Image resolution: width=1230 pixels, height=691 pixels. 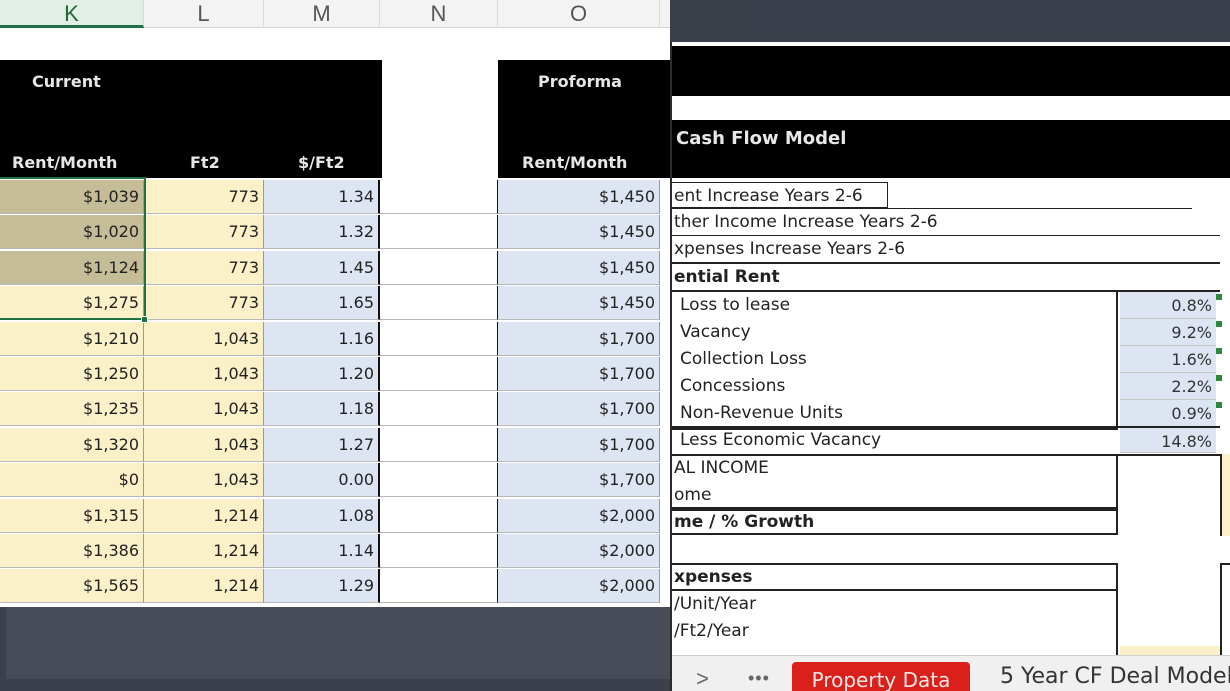 I want to click on economic-vacancy-value: 14.8%, so click(x=1168, y=439).